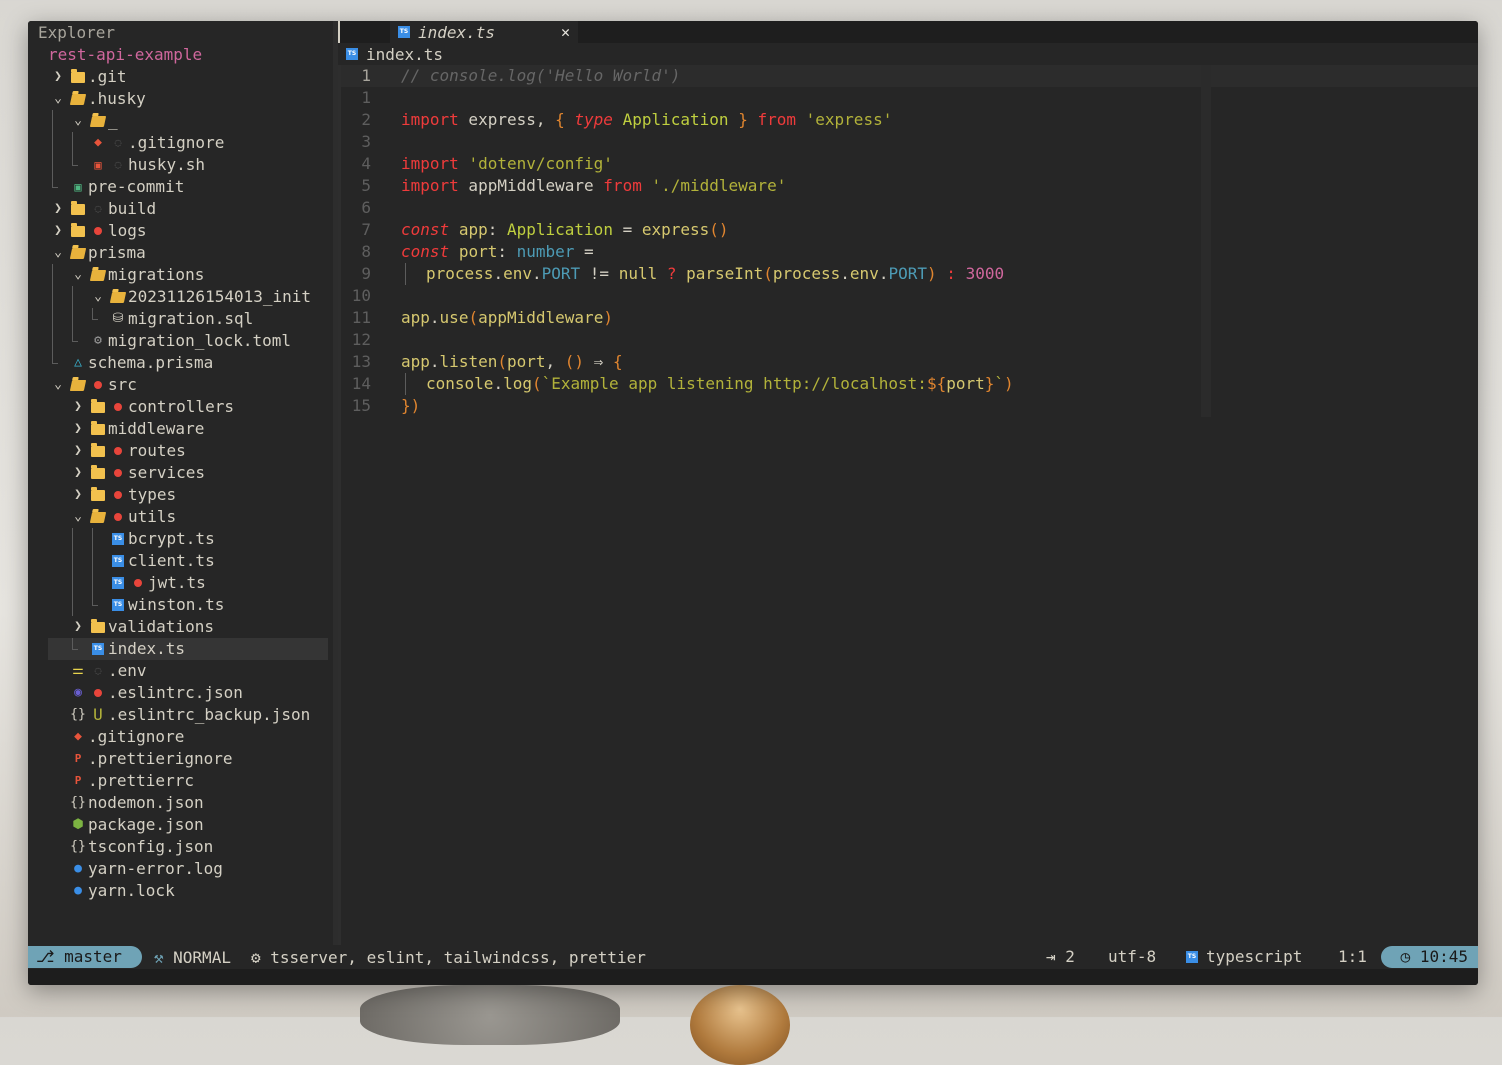  Describe the element at coordinates (78, 187) in the screenshot. I see `terminal-icon: ▣` at that location.